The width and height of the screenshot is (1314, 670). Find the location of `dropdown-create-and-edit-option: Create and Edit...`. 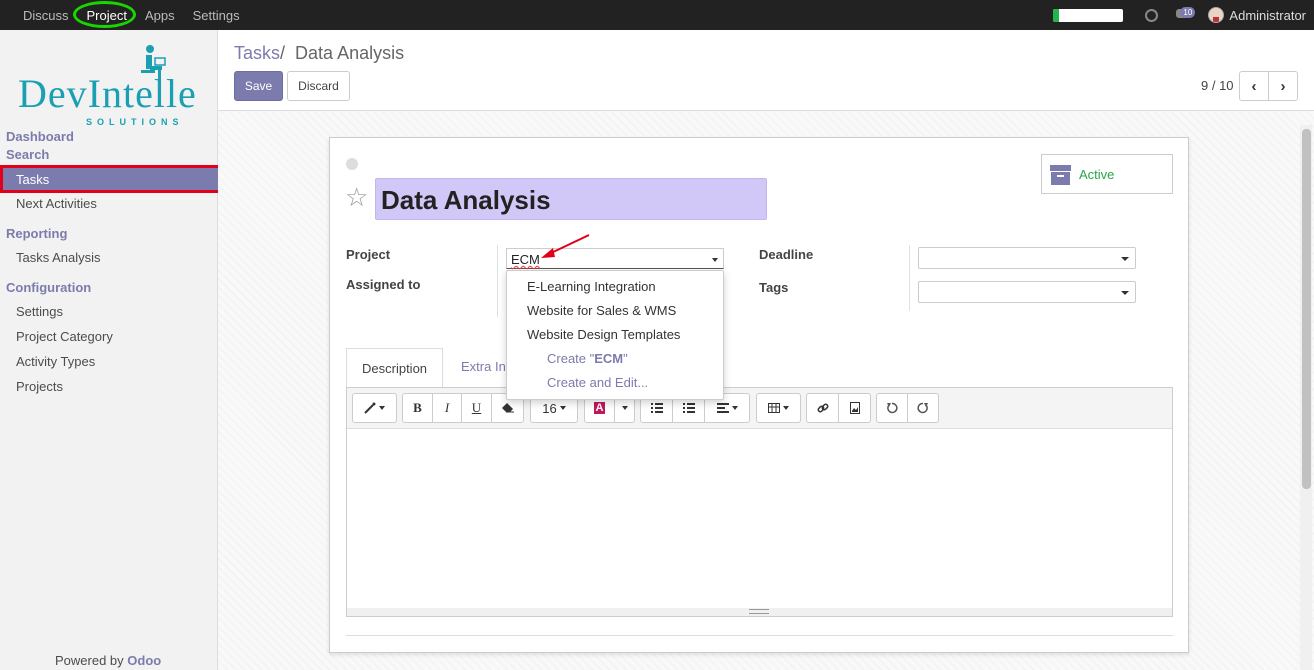

dropdown-create-and-edit-option: Create and Edit... is located at coordinates (597, 382).